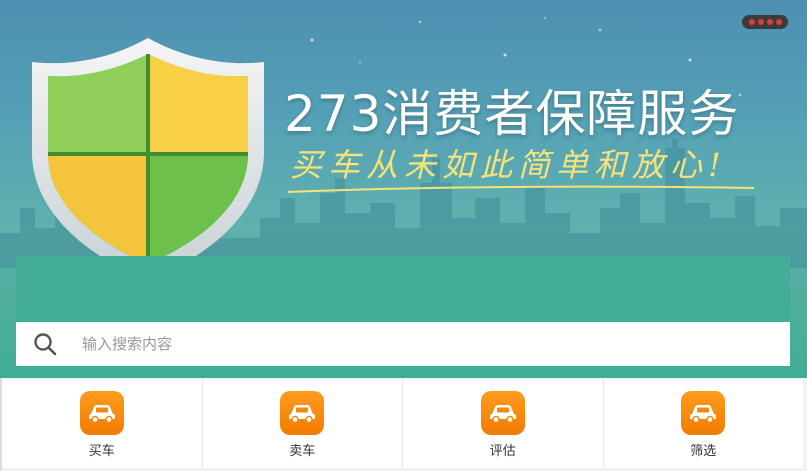 Image resolution: width=807 pixels, height=471 pixels. I want to click on nav-label: 卖车, so click(302, 451).